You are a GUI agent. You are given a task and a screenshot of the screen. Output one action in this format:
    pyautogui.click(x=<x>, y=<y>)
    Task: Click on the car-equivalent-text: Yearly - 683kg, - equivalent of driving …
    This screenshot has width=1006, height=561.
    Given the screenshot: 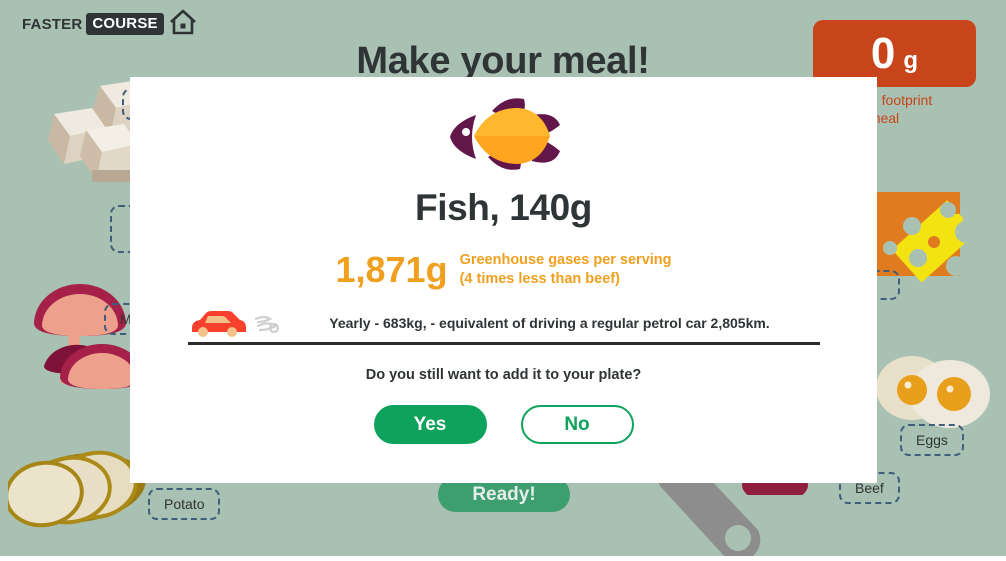 What is the action you would take?
    pyautogui.click(x=549, y=323)
    